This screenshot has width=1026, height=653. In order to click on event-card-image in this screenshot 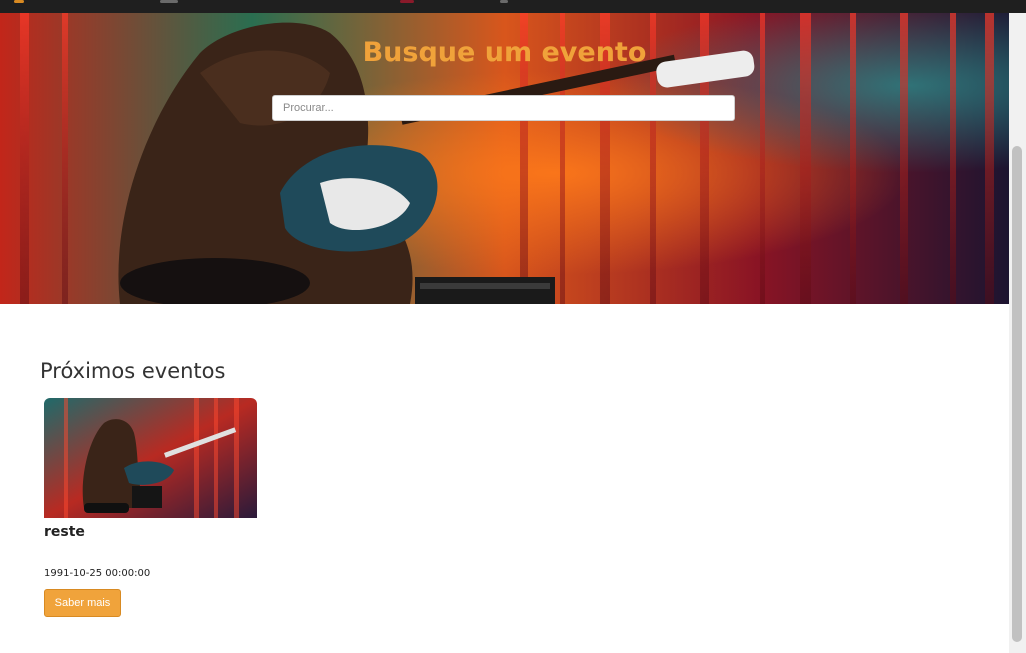, I will do `click(150, 458)`.